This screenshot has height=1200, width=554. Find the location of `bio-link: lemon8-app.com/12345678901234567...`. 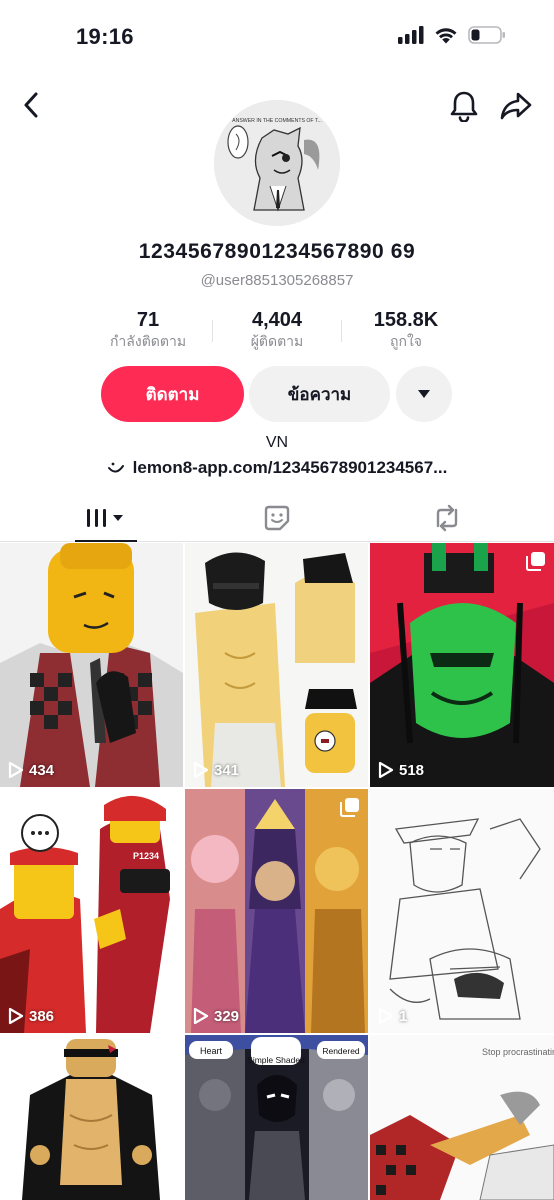

bio-link: lemon8-app.com/12345678901234567... is located at coordinates (277, 468).